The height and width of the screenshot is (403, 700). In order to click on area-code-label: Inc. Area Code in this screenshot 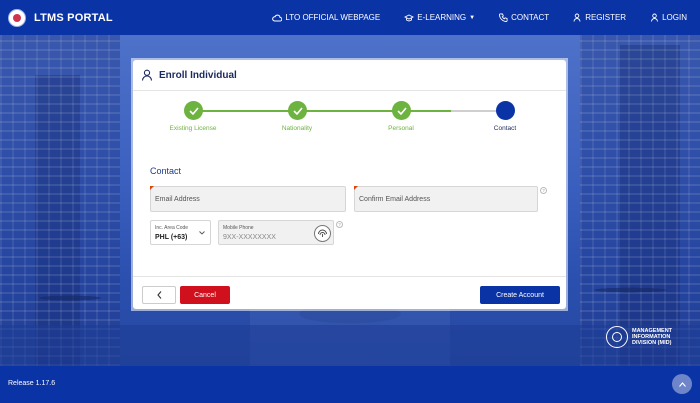, I will do `click(172, 228)`.